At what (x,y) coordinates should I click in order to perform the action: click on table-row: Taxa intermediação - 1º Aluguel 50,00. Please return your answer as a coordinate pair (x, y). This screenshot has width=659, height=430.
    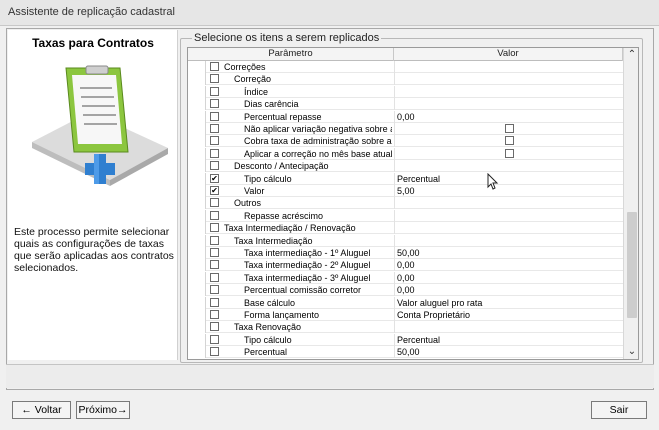
    Looking at the image, I should click on (405, 253).